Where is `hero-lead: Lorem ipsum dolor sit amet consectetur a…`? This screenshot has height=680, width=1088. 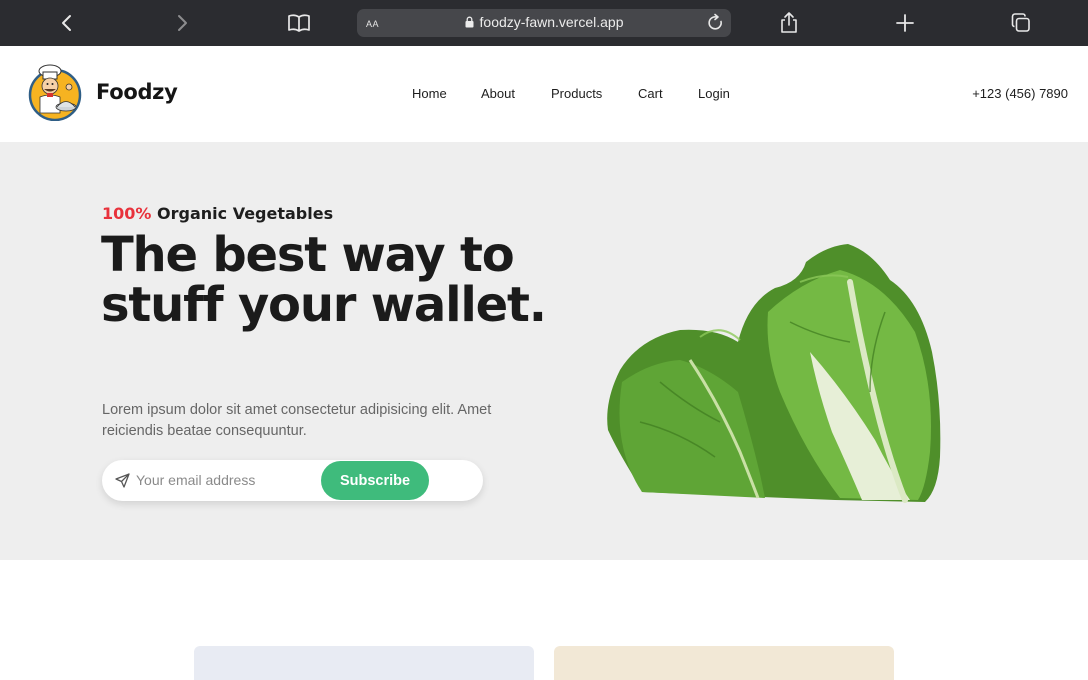 hero-lead: Lorem ipsum dolor sit amet consectetur a… is located at coordinates (297, 420).